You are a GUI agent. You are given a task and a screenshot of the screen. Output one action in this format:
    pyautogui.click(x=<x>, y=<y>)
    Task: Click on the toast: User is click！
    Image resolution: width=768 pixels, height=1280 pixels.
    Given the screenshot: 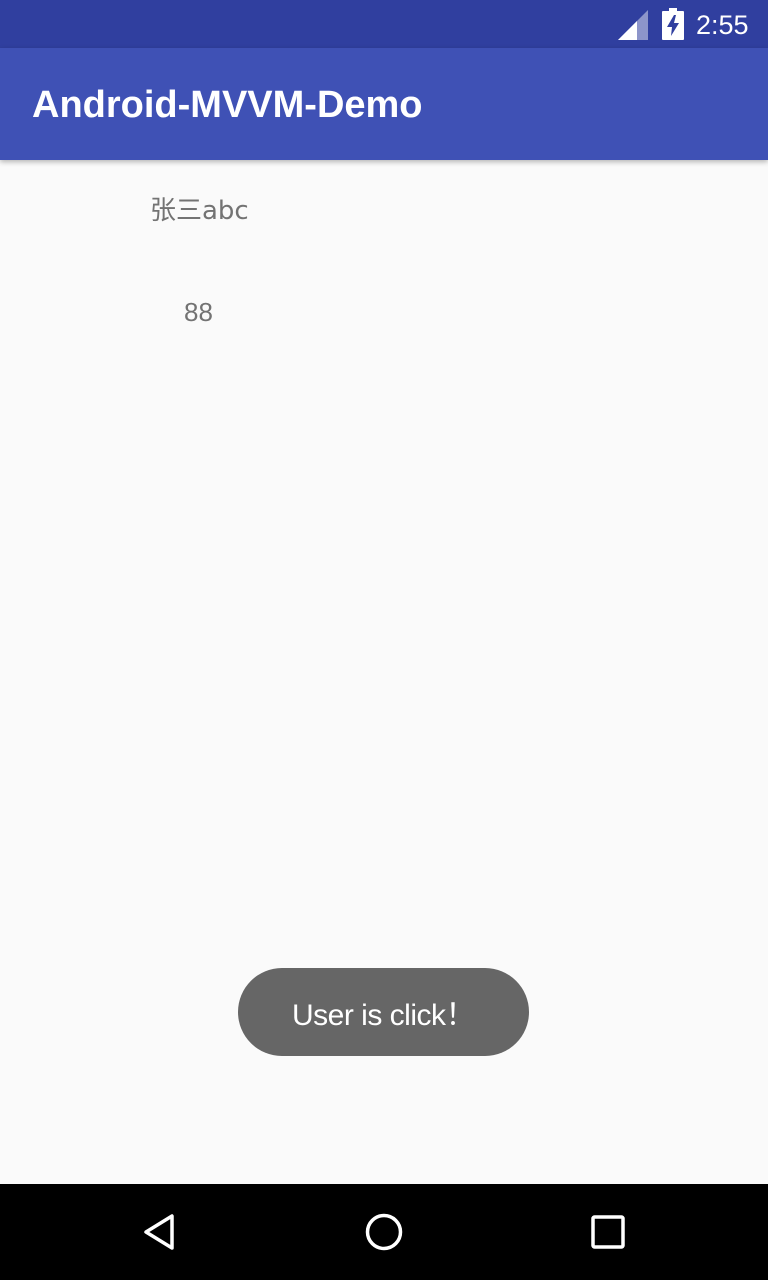 What is the action you would take?
    pyautogui.click(x=383, y=1012)
    